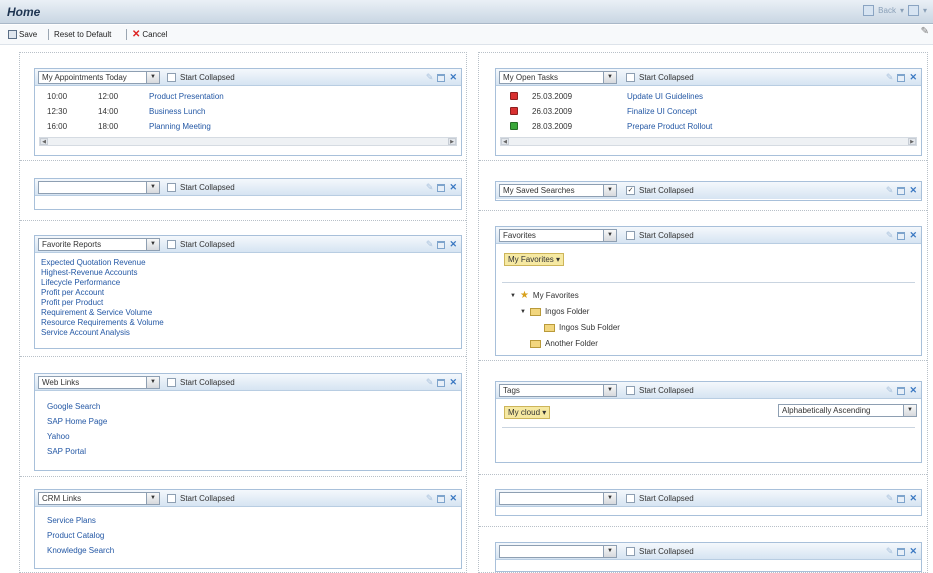  What do you see at coordinates (558, 235) in the screenshot?
I see `panel-type-select: Favorites ▼` at bounding box center [558, 235].